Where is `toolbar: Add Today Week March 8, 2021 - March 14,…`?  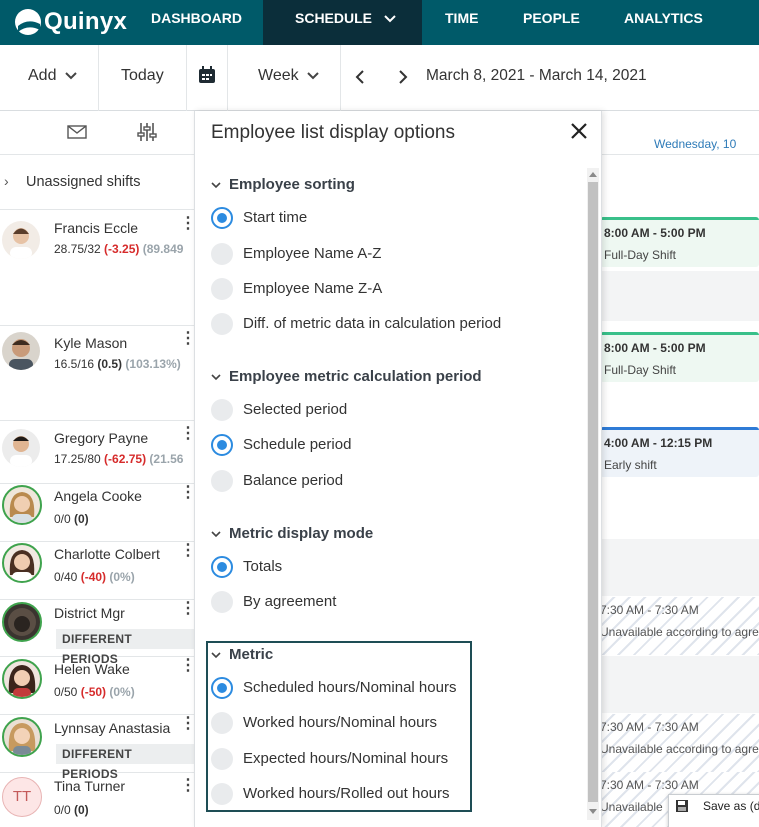 toolbar: Add Today Week March 8, 2021 - March 14,… is located at coordinates (379, 78).